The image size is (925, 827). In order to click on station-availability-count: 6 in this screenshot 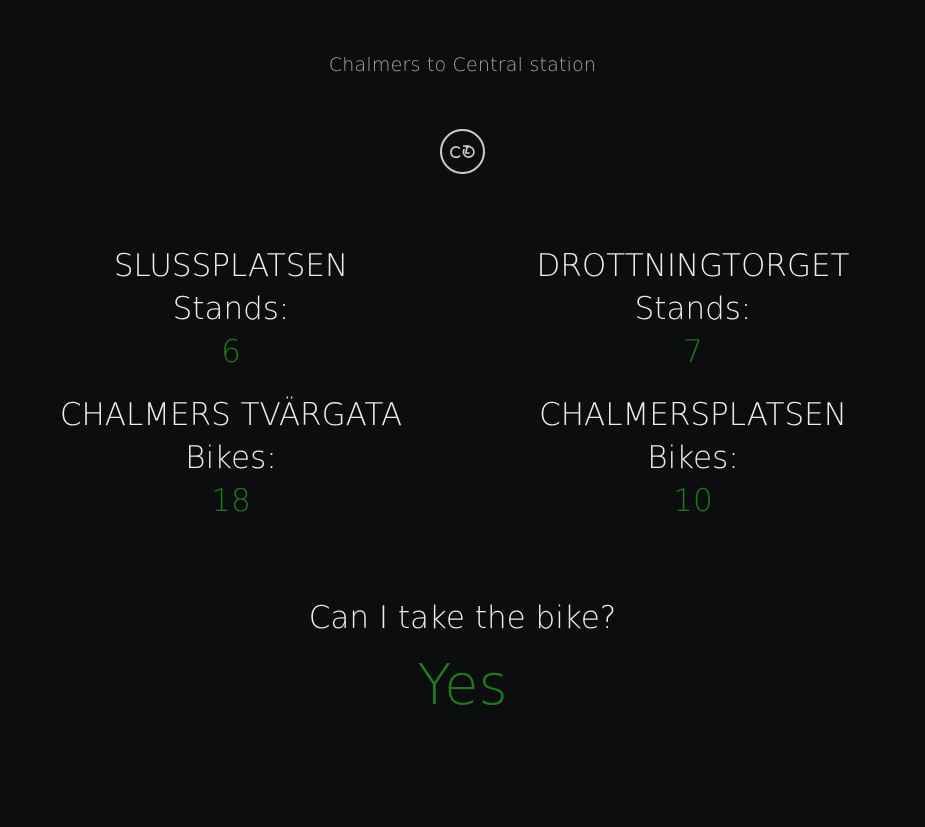, I will do `click(231, 352)`.